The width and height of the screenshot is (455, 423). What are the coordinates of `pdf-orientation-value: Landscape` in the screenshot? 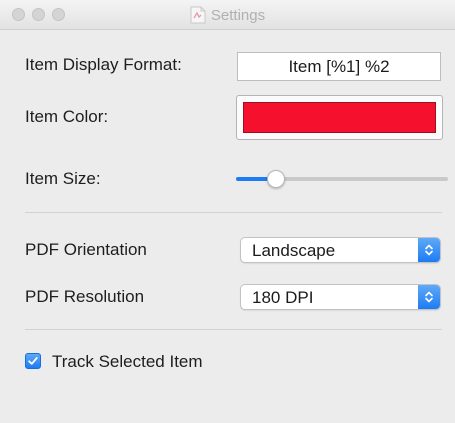 It's located at (294, 250).